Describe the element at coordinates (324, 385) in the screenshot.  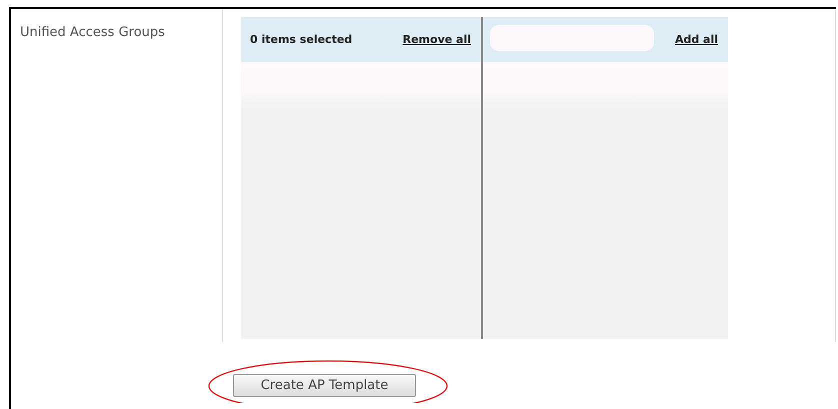
I see `create-template-button: Create AP Template` at that location.